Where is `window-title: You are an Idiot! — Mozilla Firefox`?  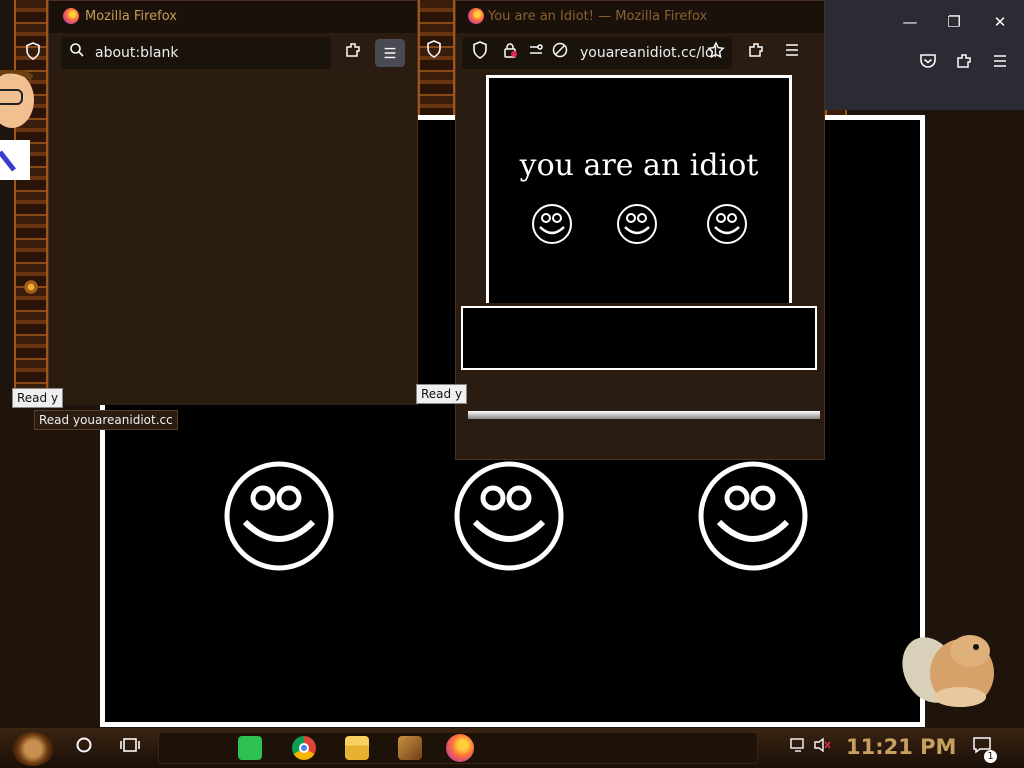 window-title: You are an Idiot! — Mozilla Firefox is located at coordinates (598, 16).